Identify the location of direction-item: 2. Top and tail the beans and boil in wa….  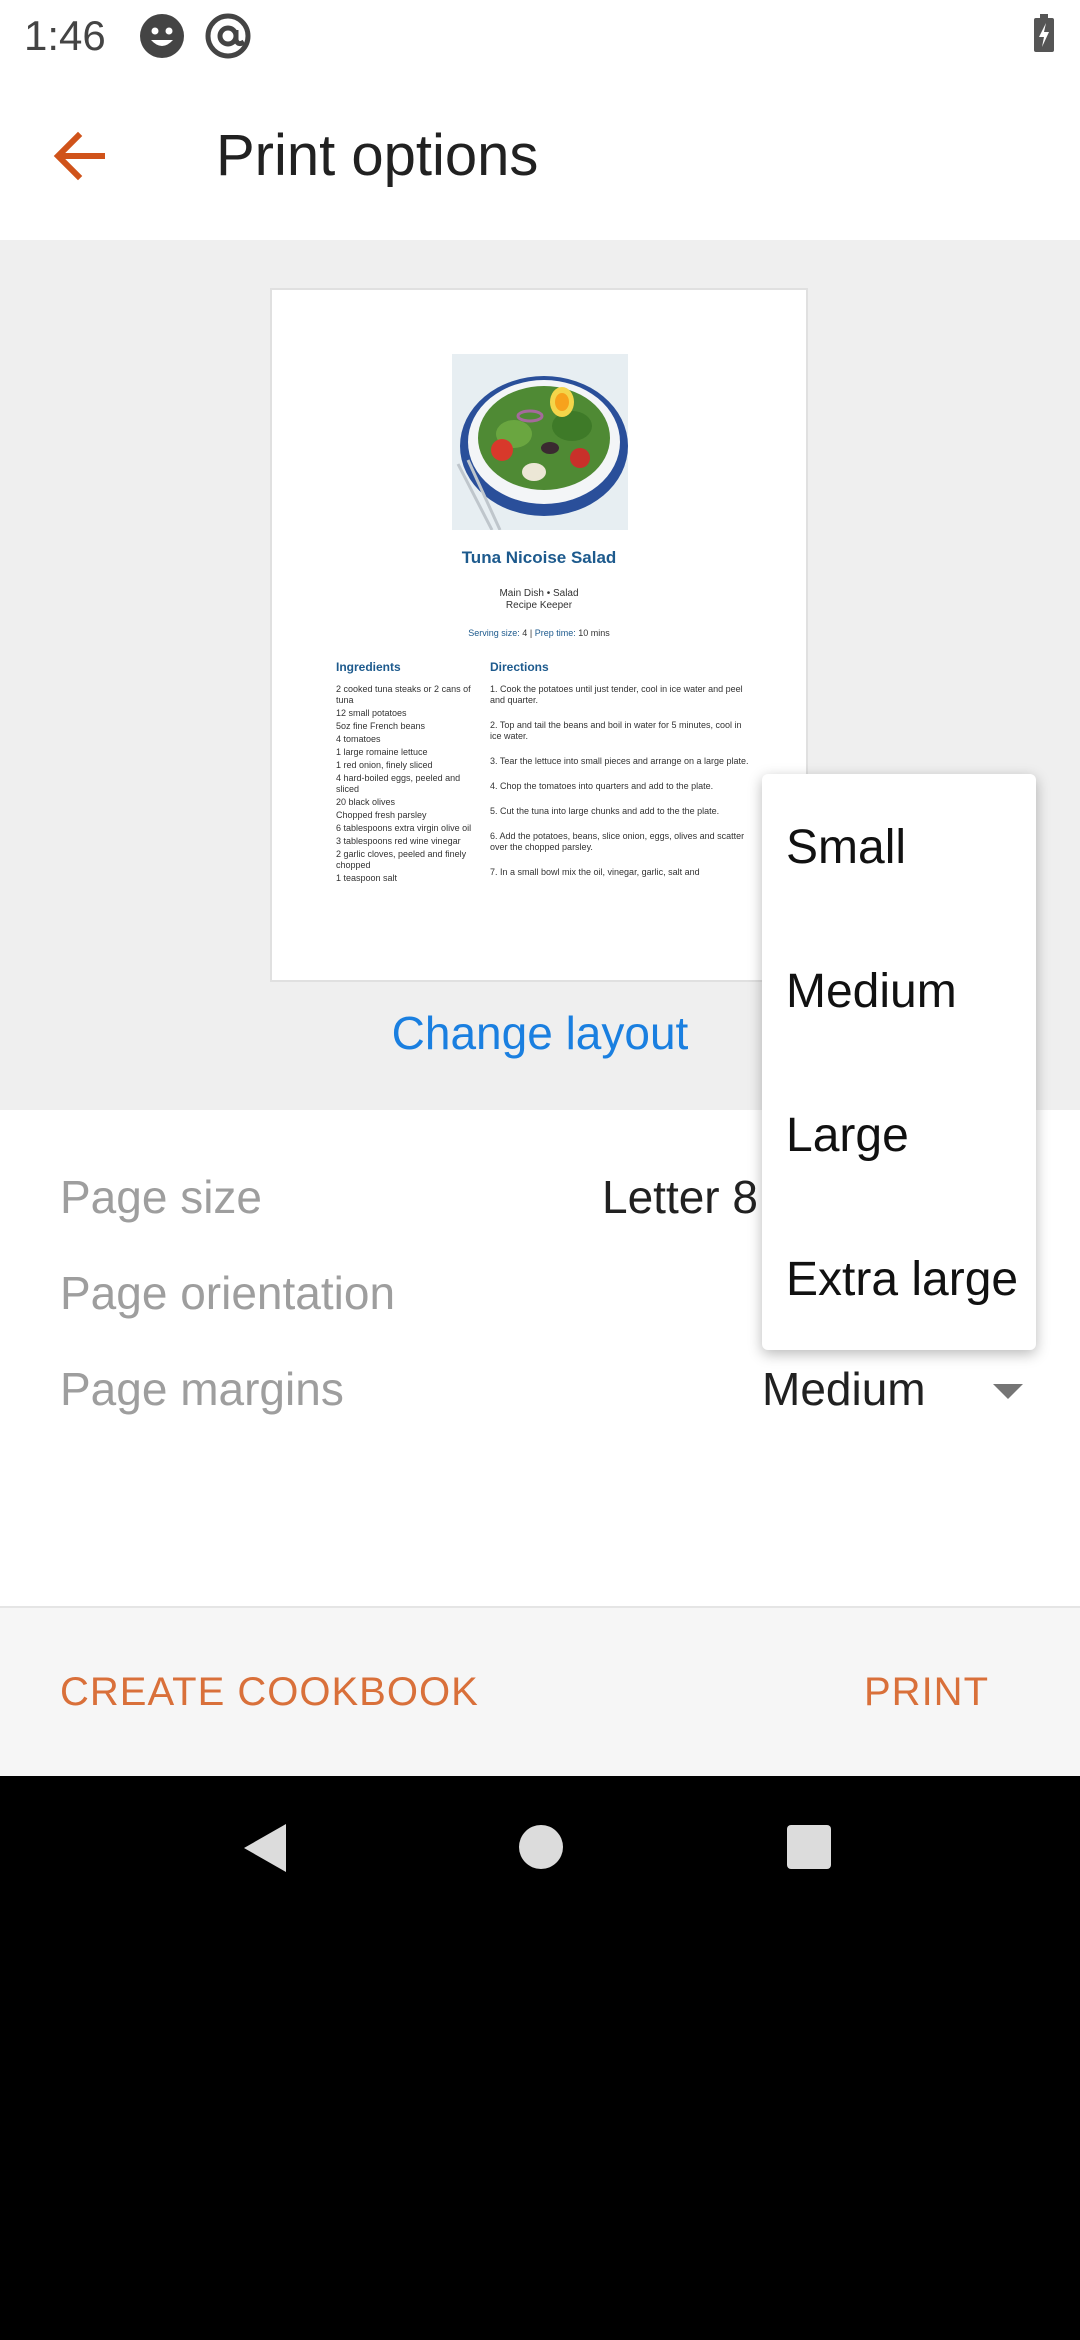
(616, 730).